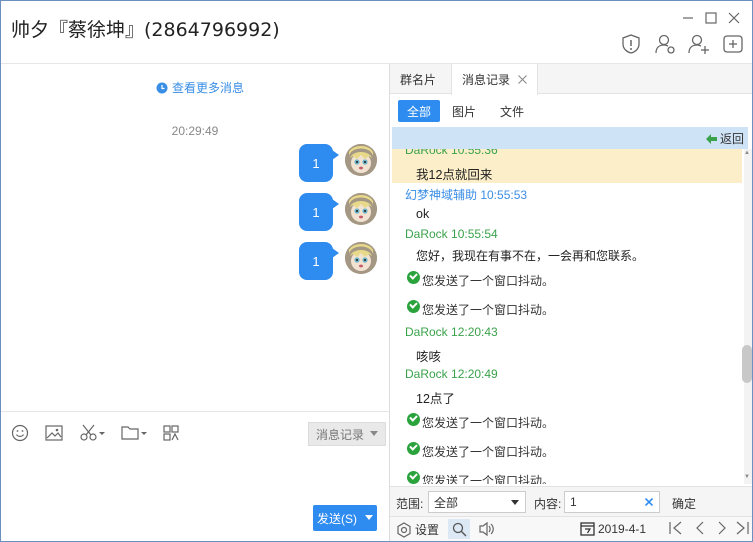 The height and width of the screenshot is (542, 753). I want to click on history-sender: 幻梦神域辅助 10:55:53, so click(466, 195).